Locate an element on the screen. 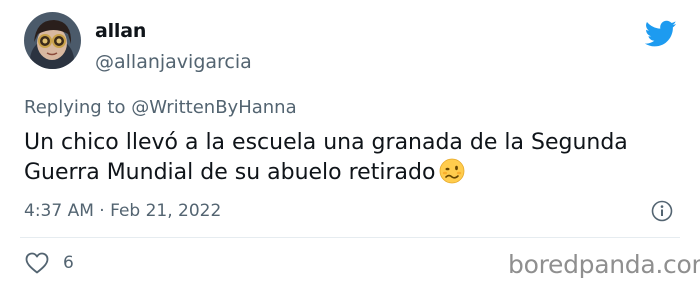 This screenshot has width=700, height=288. user-handle: @allanjavigarcia is located at coordinates (173, 62).